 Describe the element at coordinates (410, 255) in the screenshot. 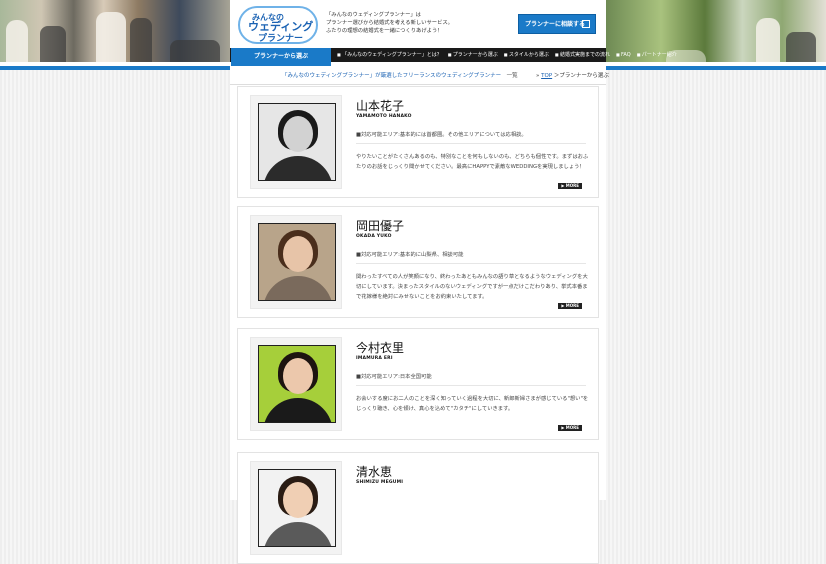

I see `planner-area: ■対応可能エリア:基本的に山梨県、相談可能` at that location.